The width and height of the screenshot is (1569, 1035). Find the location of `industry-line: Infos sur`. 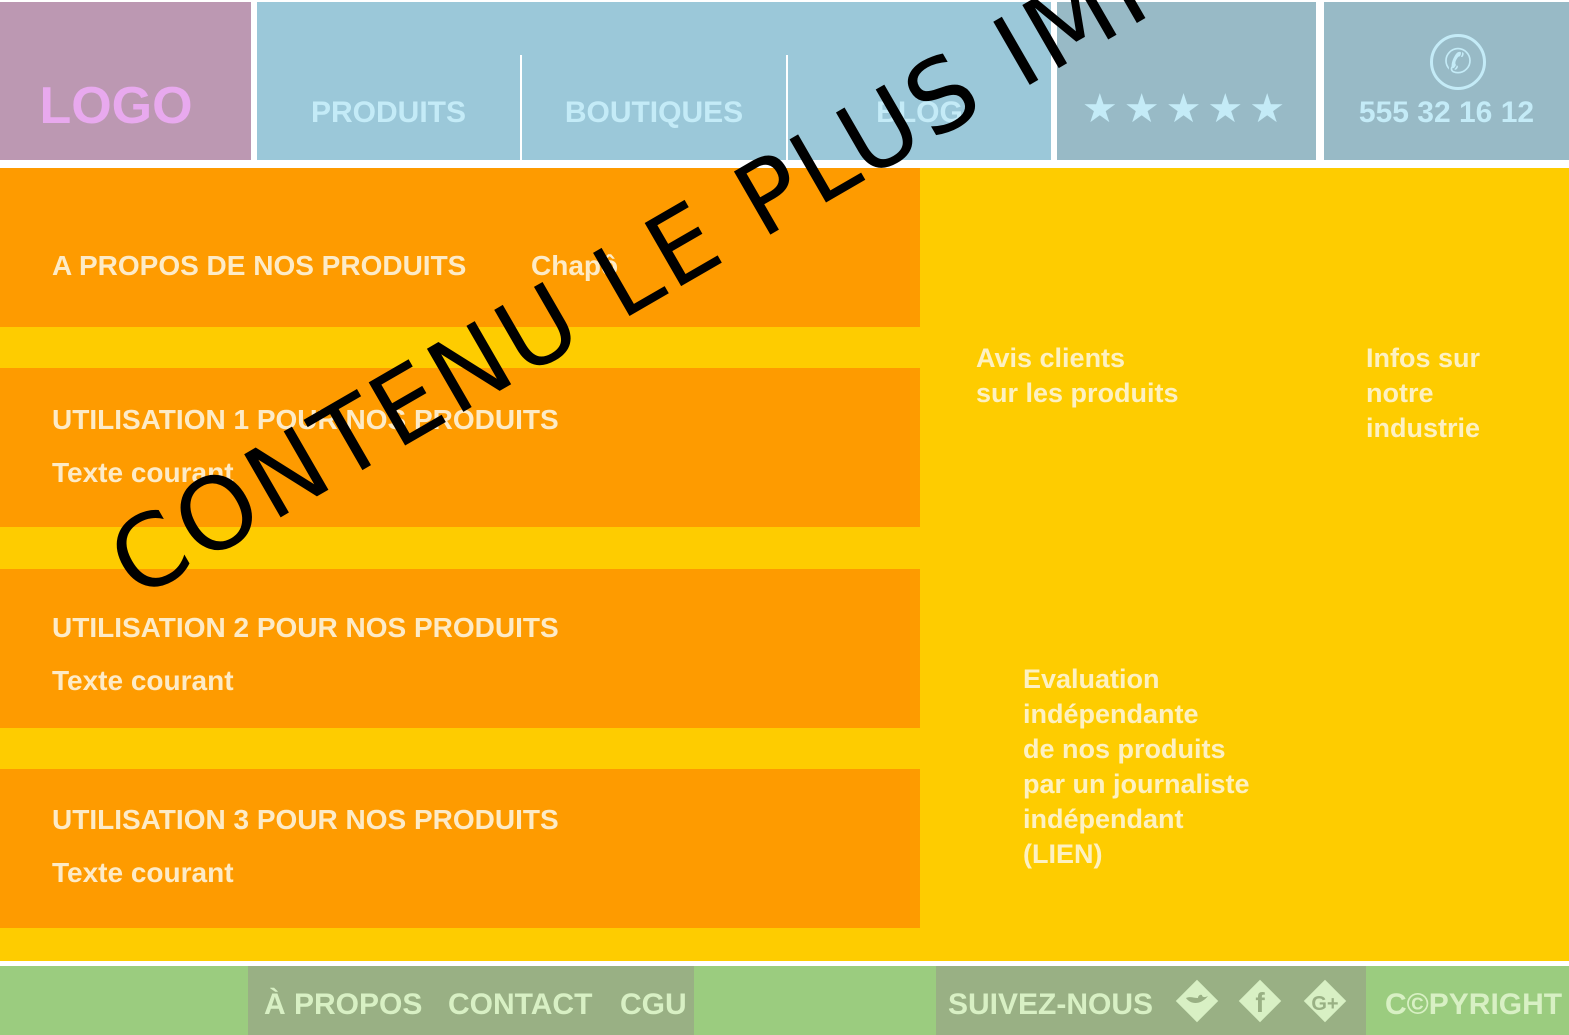

industry-line: Infos sur is located at coordinates (1423, 358).